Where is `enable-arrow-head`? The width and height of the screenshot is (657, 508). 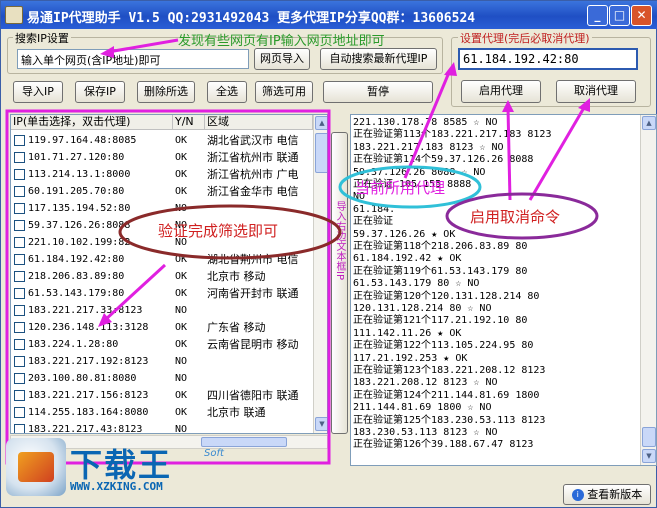
enable-arrow-head is located at coordinates (508, 106).